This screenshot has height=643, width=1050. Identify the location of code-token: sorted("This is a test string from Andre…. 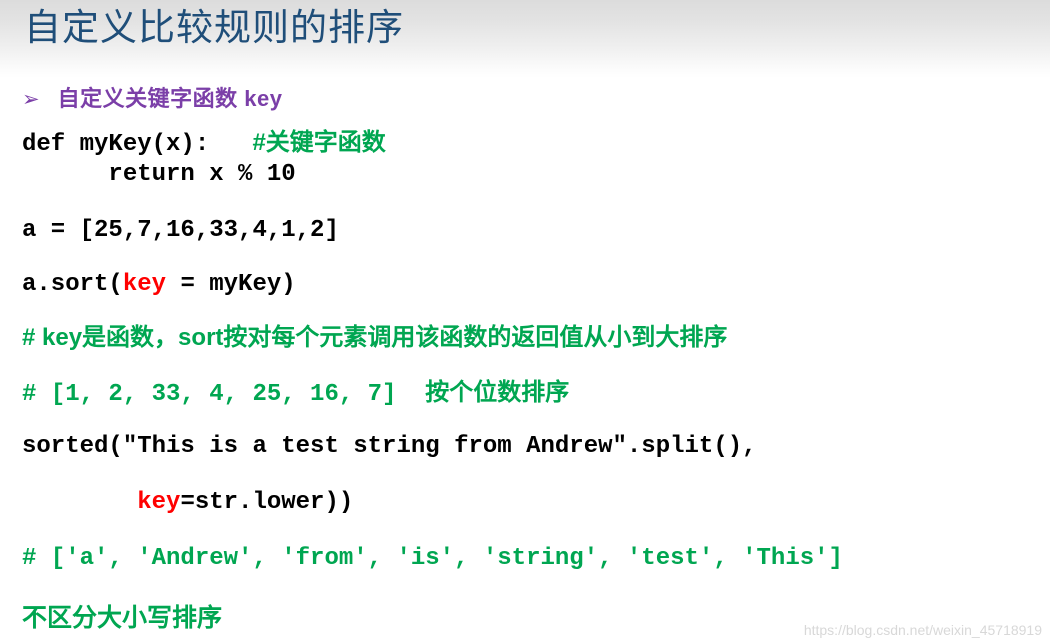
(389, 446).